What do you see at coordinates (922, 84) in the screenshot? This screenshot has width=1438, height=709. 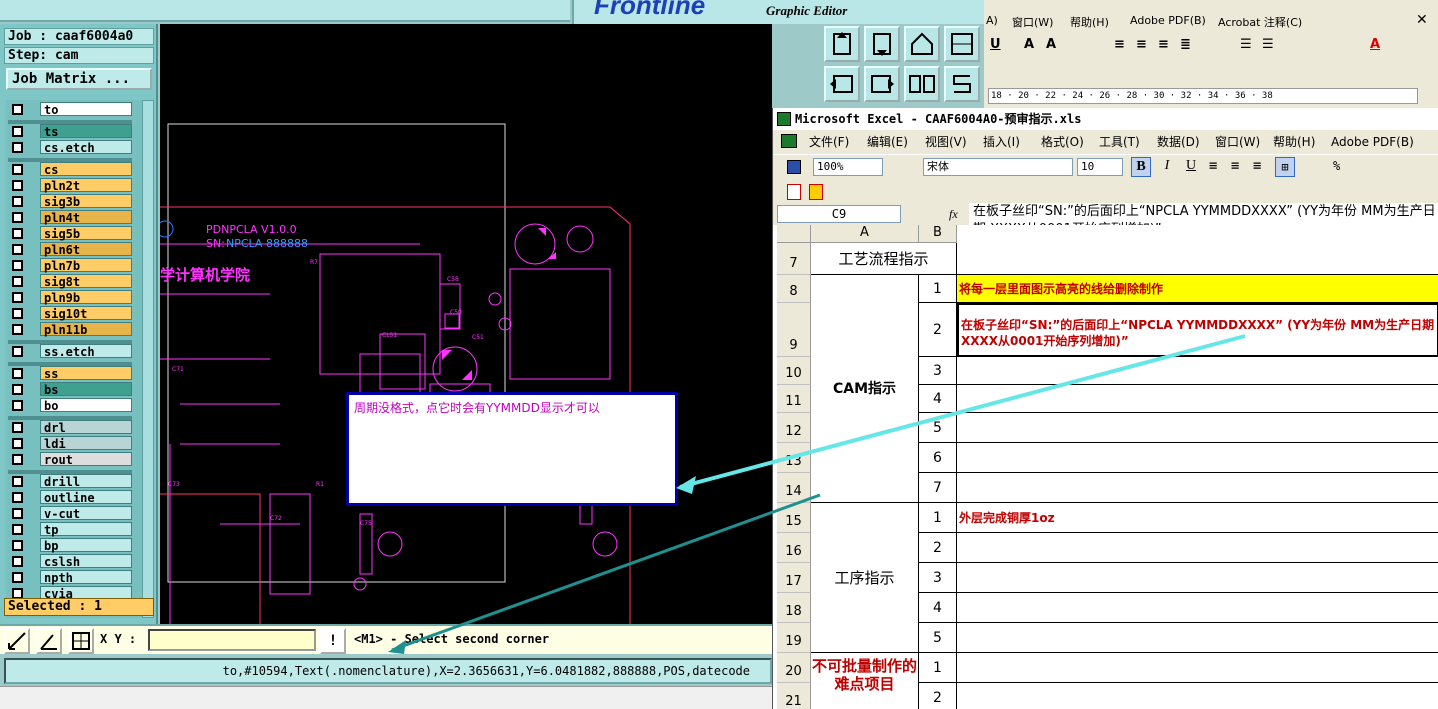 I see `flip-button` at bounding box center [922, 84].